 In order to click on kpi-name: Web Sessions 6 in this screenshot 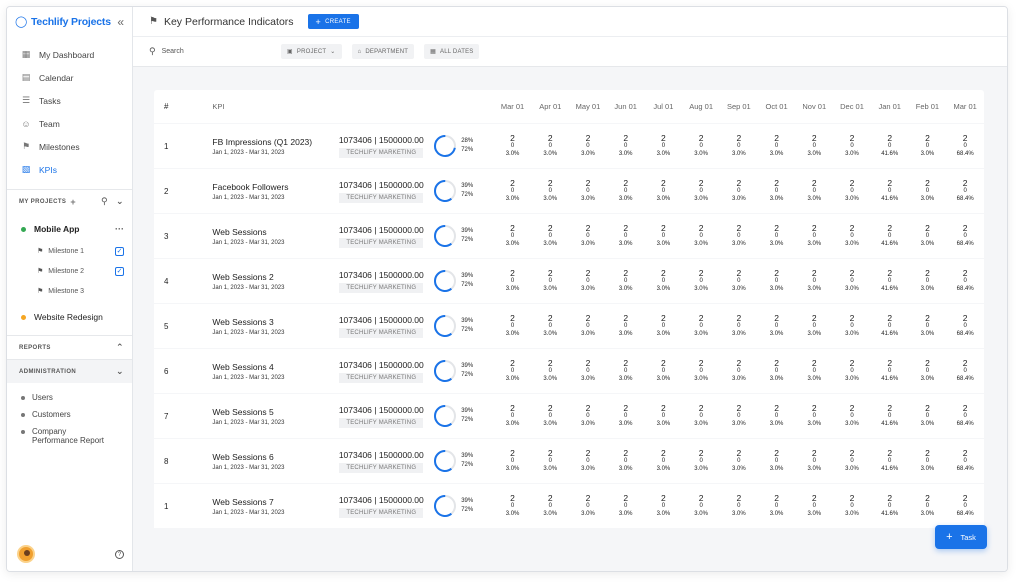, I will do `click(274, 457)`.